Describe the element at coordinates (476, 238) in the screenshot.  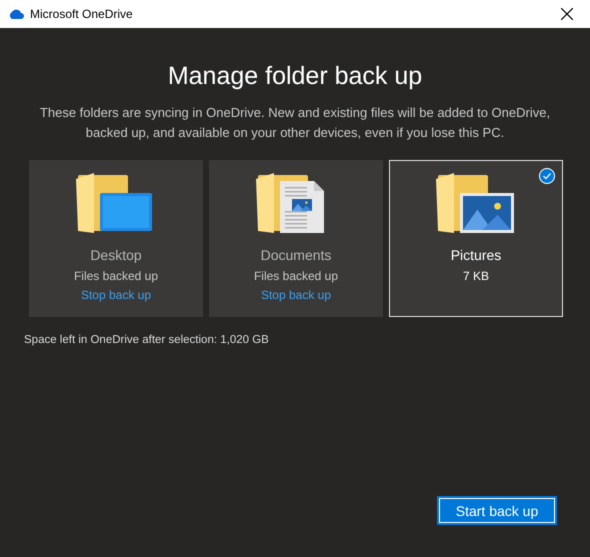
I see `folder-card: Pictures 7 KB` at that location.